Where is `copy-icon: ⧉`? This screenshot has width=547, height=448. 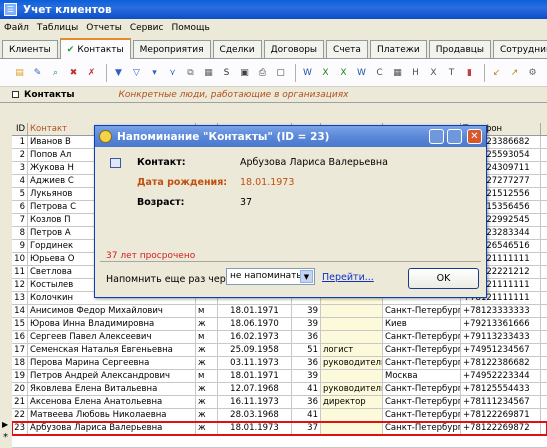 copy-icon: ⧉ is located at coordinates (190, 72).